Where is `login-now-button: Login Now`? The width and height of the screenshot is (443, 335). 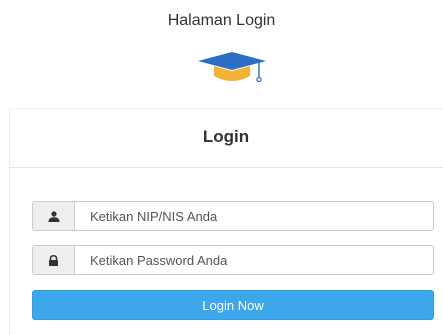
login-now-button: Login Now is located at coordinates (233, 305).